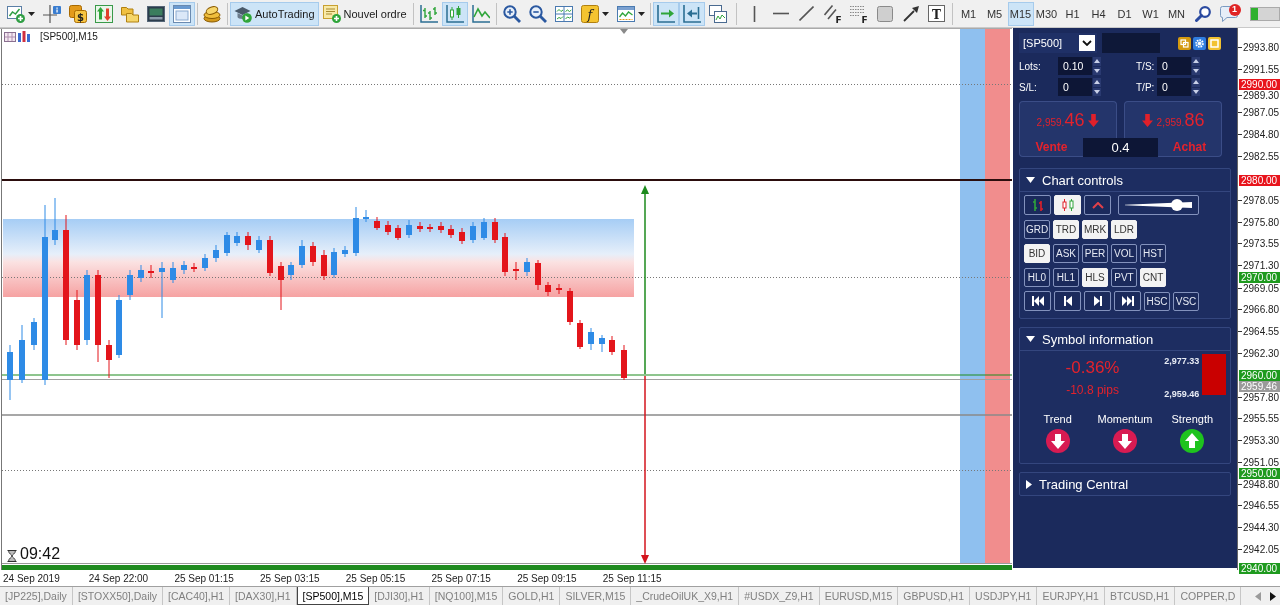  I want to click on caret-down-icon, so click(1097, 91).